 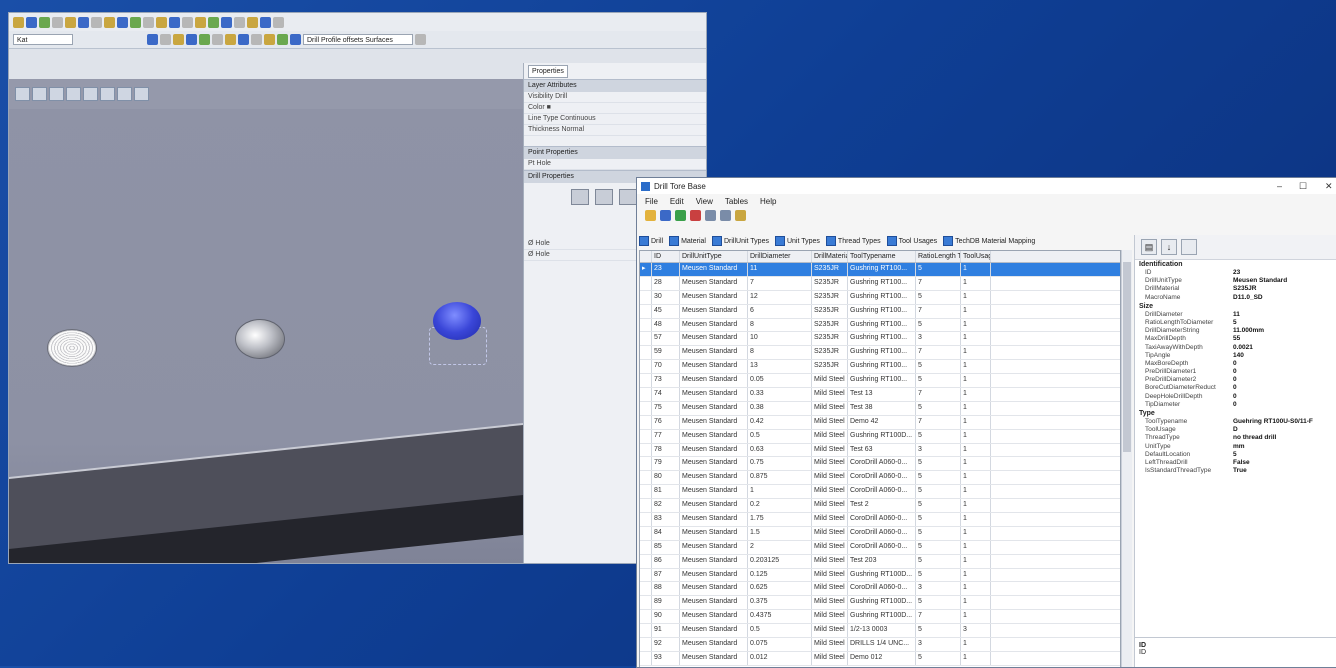 What do you see at coordinates (1149, 247) in the screenshot?
I see `categorized-icon: ▤` at bounding box center [1149, 247].